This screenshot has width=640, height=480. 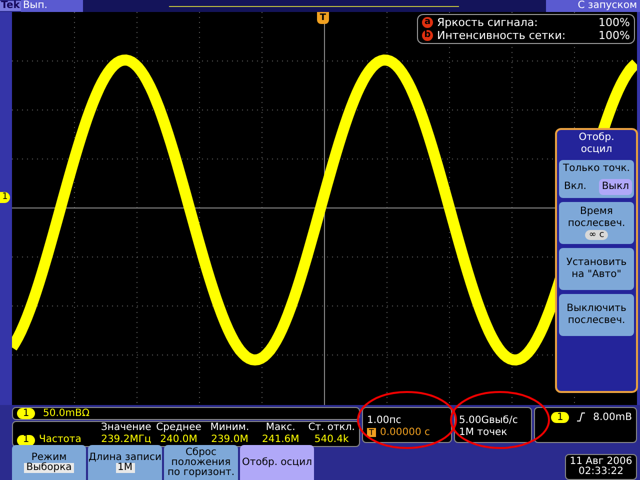 I want to click on channel-marker: 1, so click(x=5, y=197).